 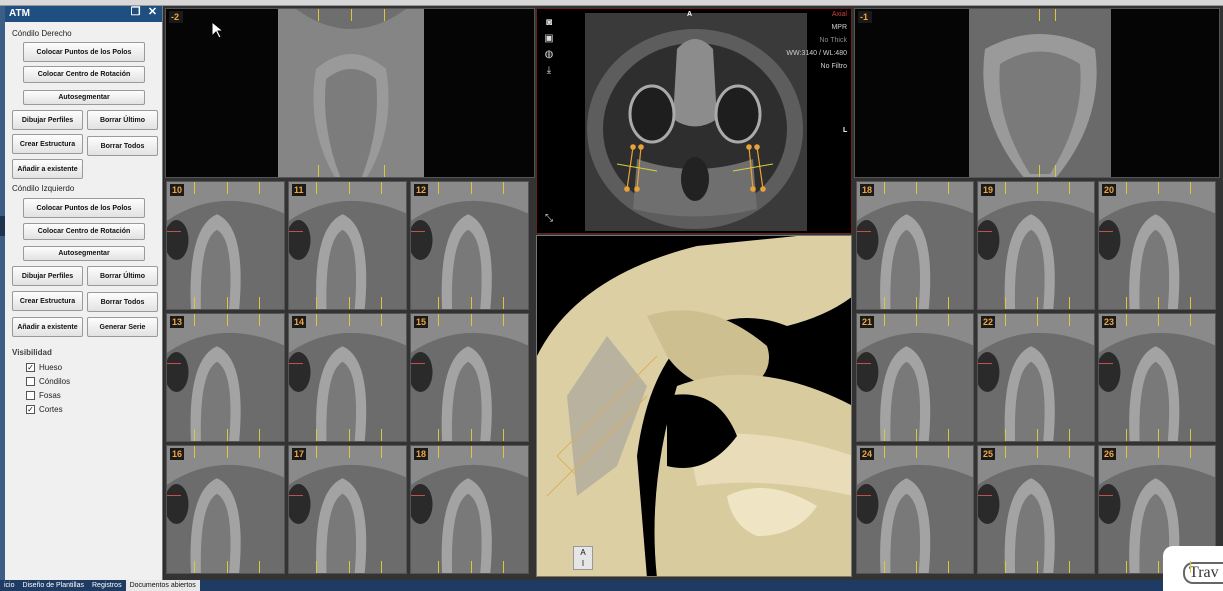 I want to click on left-place-center-button: Colocar Centro de Rotación, so click(x=84, y=231).